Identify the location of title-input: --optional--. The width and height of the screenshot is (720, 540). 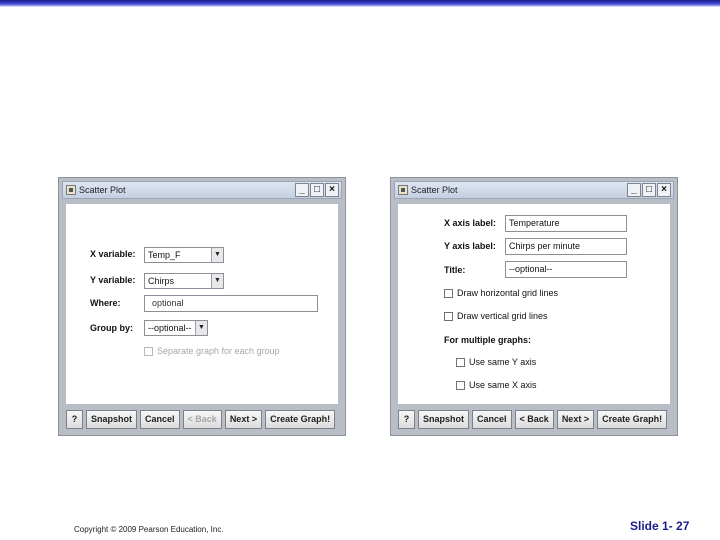
(566, 269).